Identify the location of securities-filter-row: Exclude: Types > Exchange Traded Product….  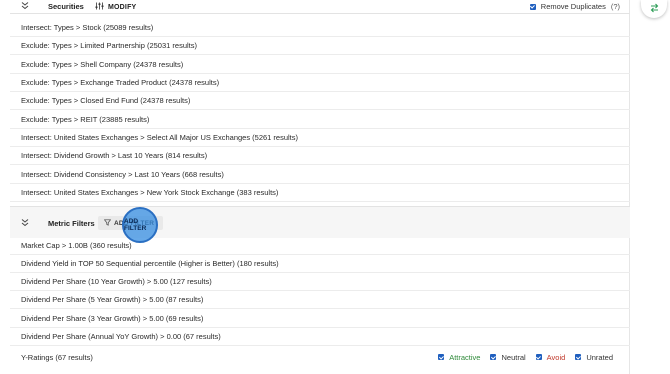
(320, 83).